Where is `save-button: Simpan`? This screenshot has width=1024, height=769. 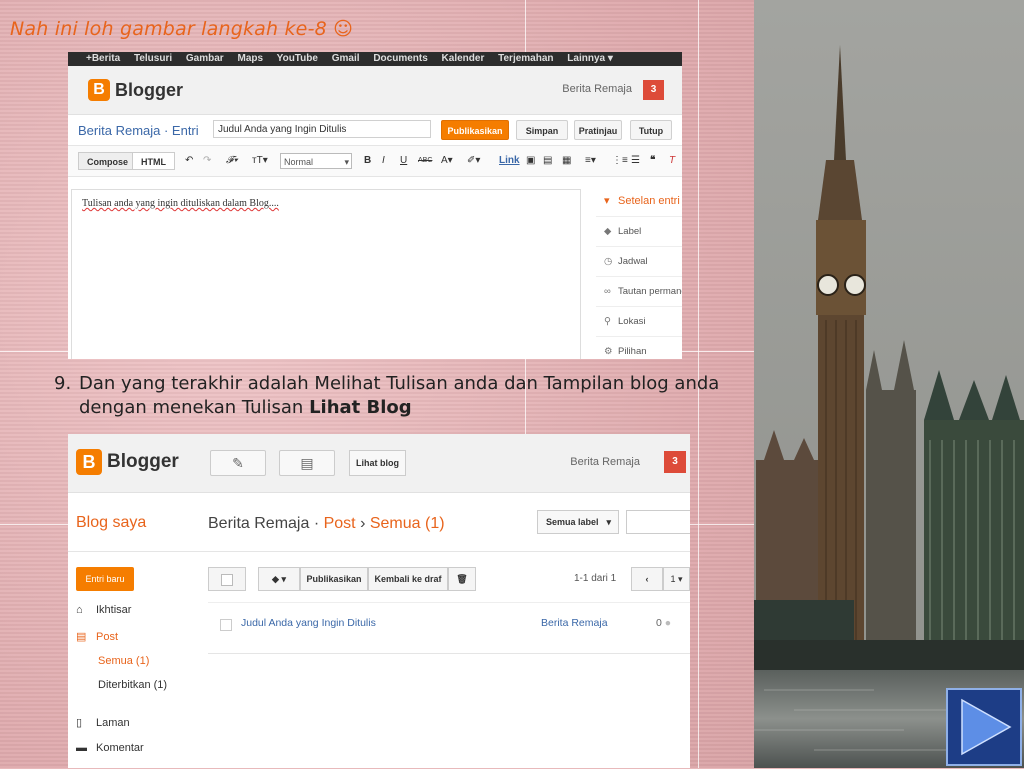
save-button: Simpan is located at coordinates (542, 130).